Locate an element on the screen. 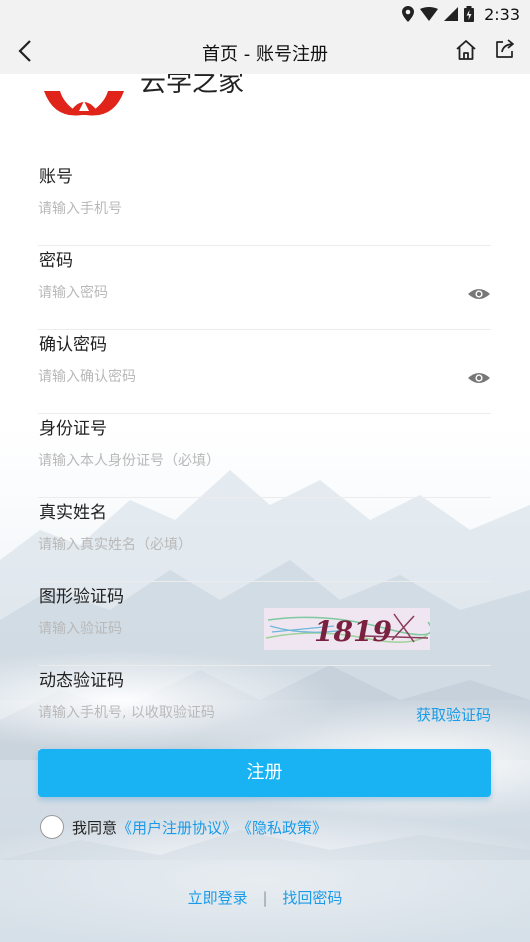  confirm-password-field: 确认密码 is located at coordinates (264, 372).